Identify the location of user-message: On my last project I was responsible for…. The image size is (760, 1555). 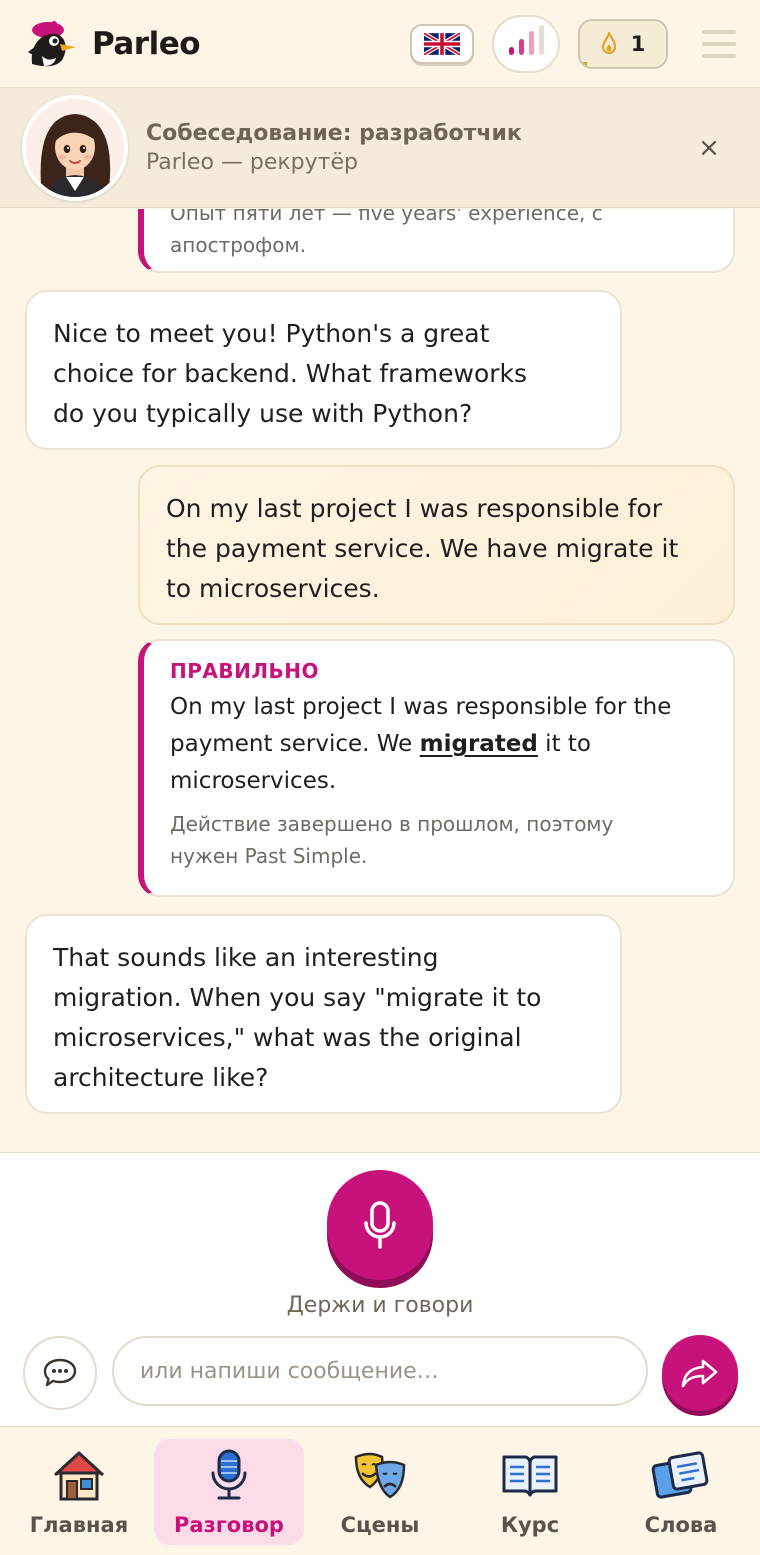
(436, 545).